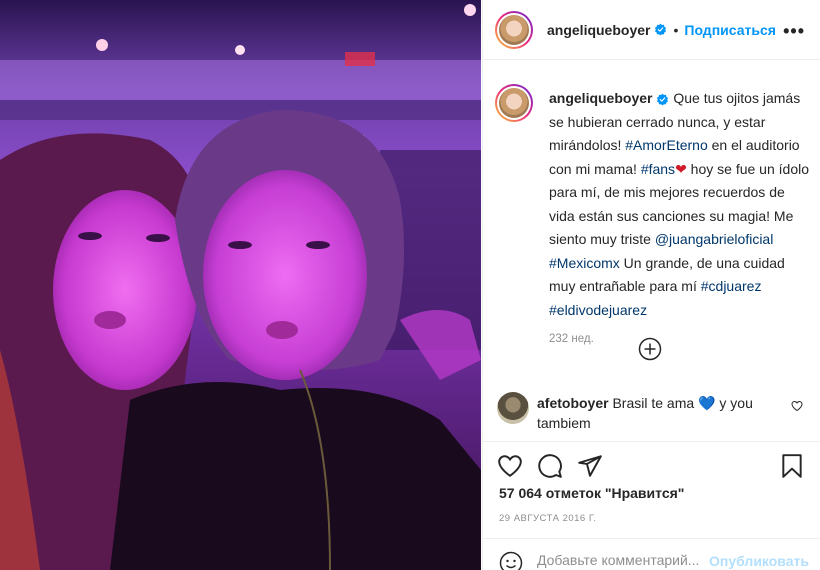 The image size is (820, 570). Describe the element at coordinates (794, 31) in the screenshot. I see `more-options-icon: •••` at that location.